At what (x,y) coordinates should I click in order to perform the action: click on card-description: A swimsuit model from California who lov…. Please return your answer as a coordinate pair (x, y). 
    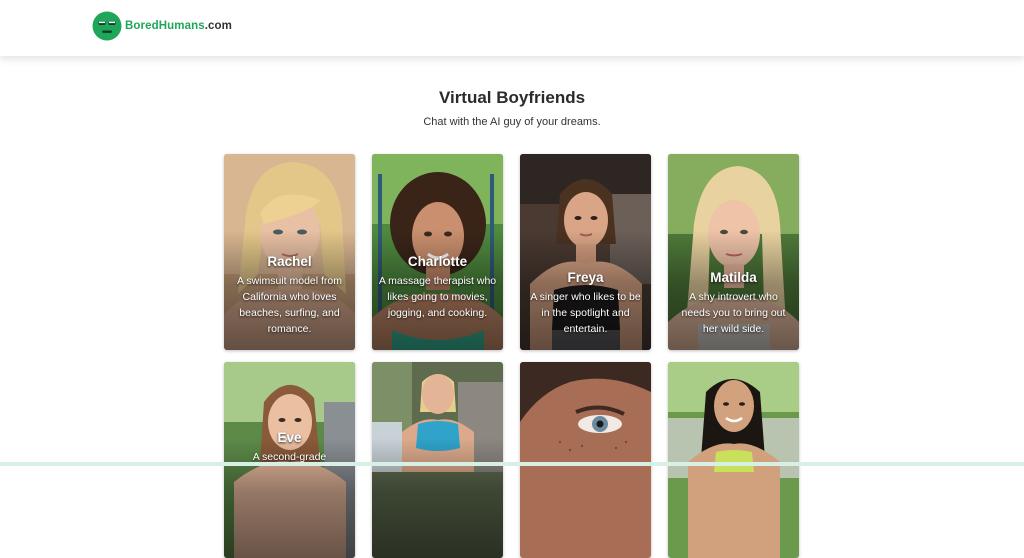
    Looking at the image, I should click on (289, 305).